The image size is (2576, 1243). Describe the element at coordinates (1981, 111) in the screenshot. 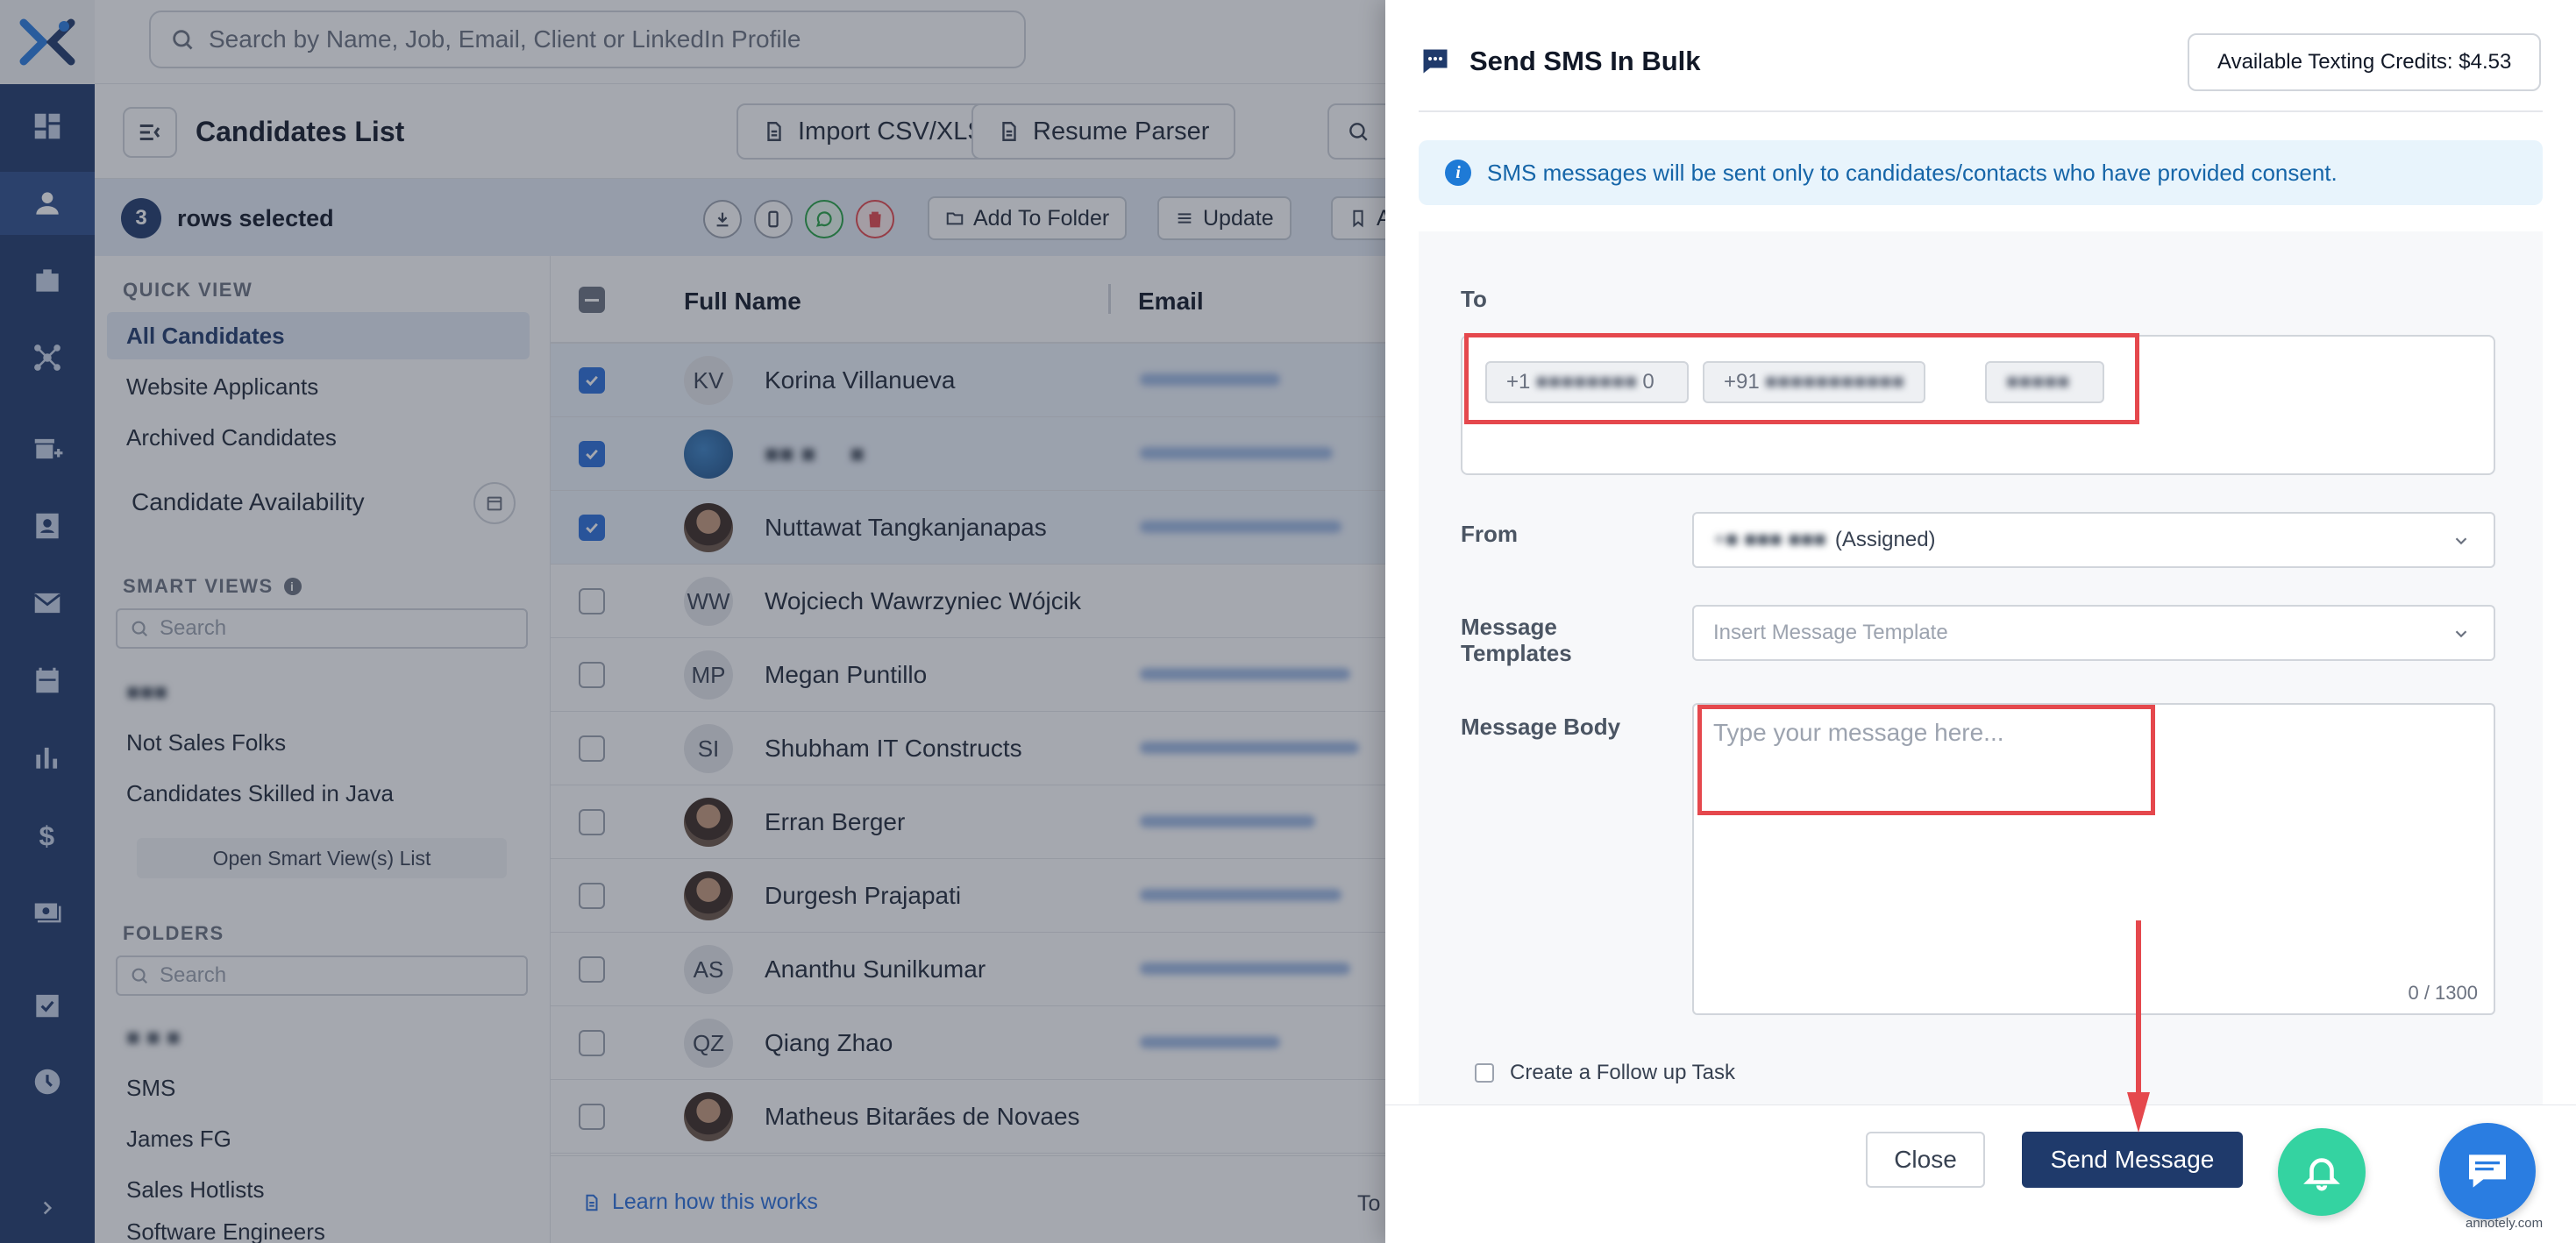

I see `header-divider` at that location.